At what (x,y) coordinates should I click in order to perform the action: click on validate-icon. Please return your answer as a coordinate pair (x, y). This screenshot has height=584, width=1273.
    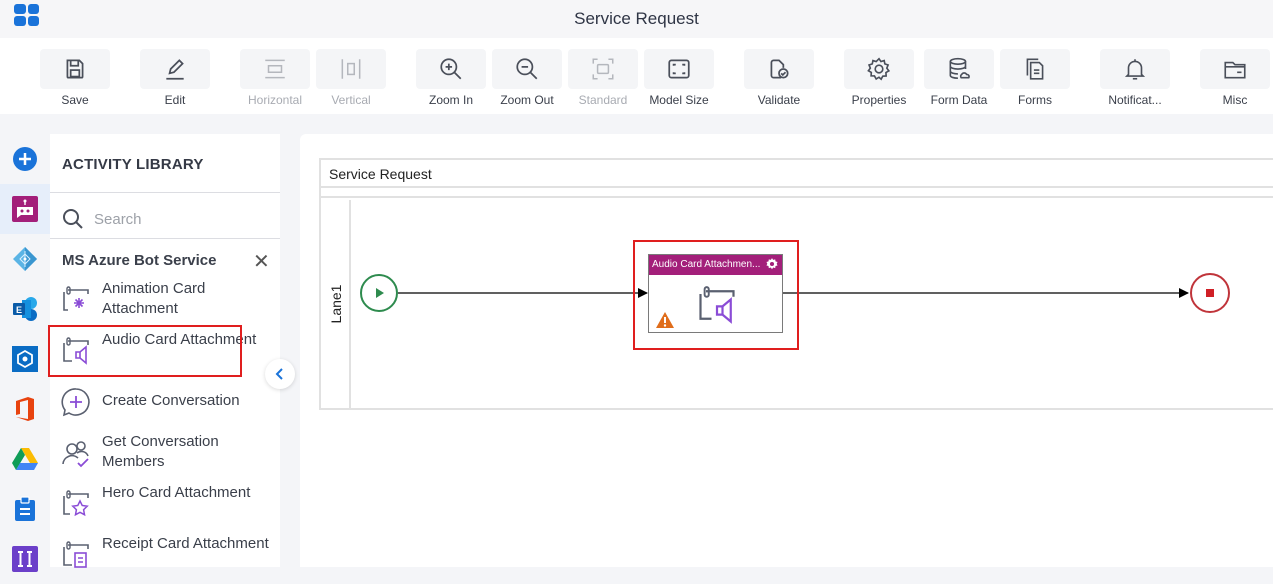
    Looking at the image, I should click on (779, 69).